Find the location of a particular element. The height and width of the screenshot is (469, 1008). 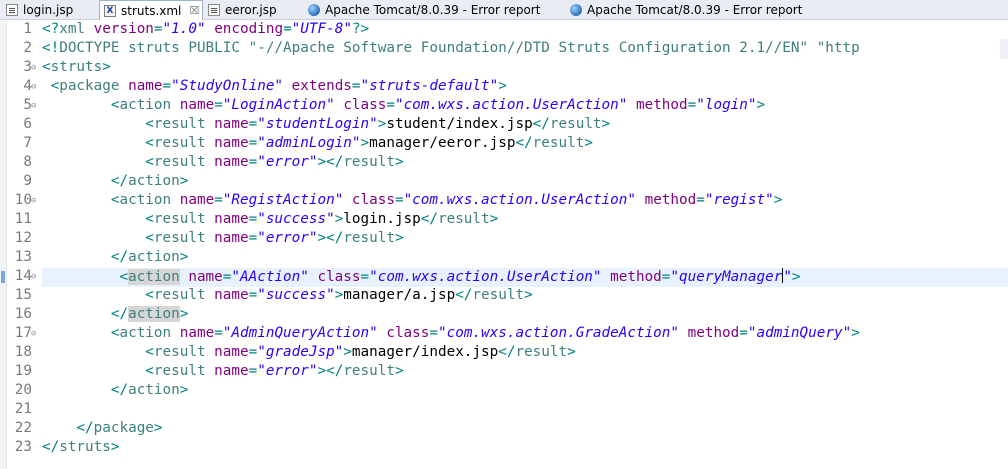

line-number: 11 is located at coordinates (23, 219).